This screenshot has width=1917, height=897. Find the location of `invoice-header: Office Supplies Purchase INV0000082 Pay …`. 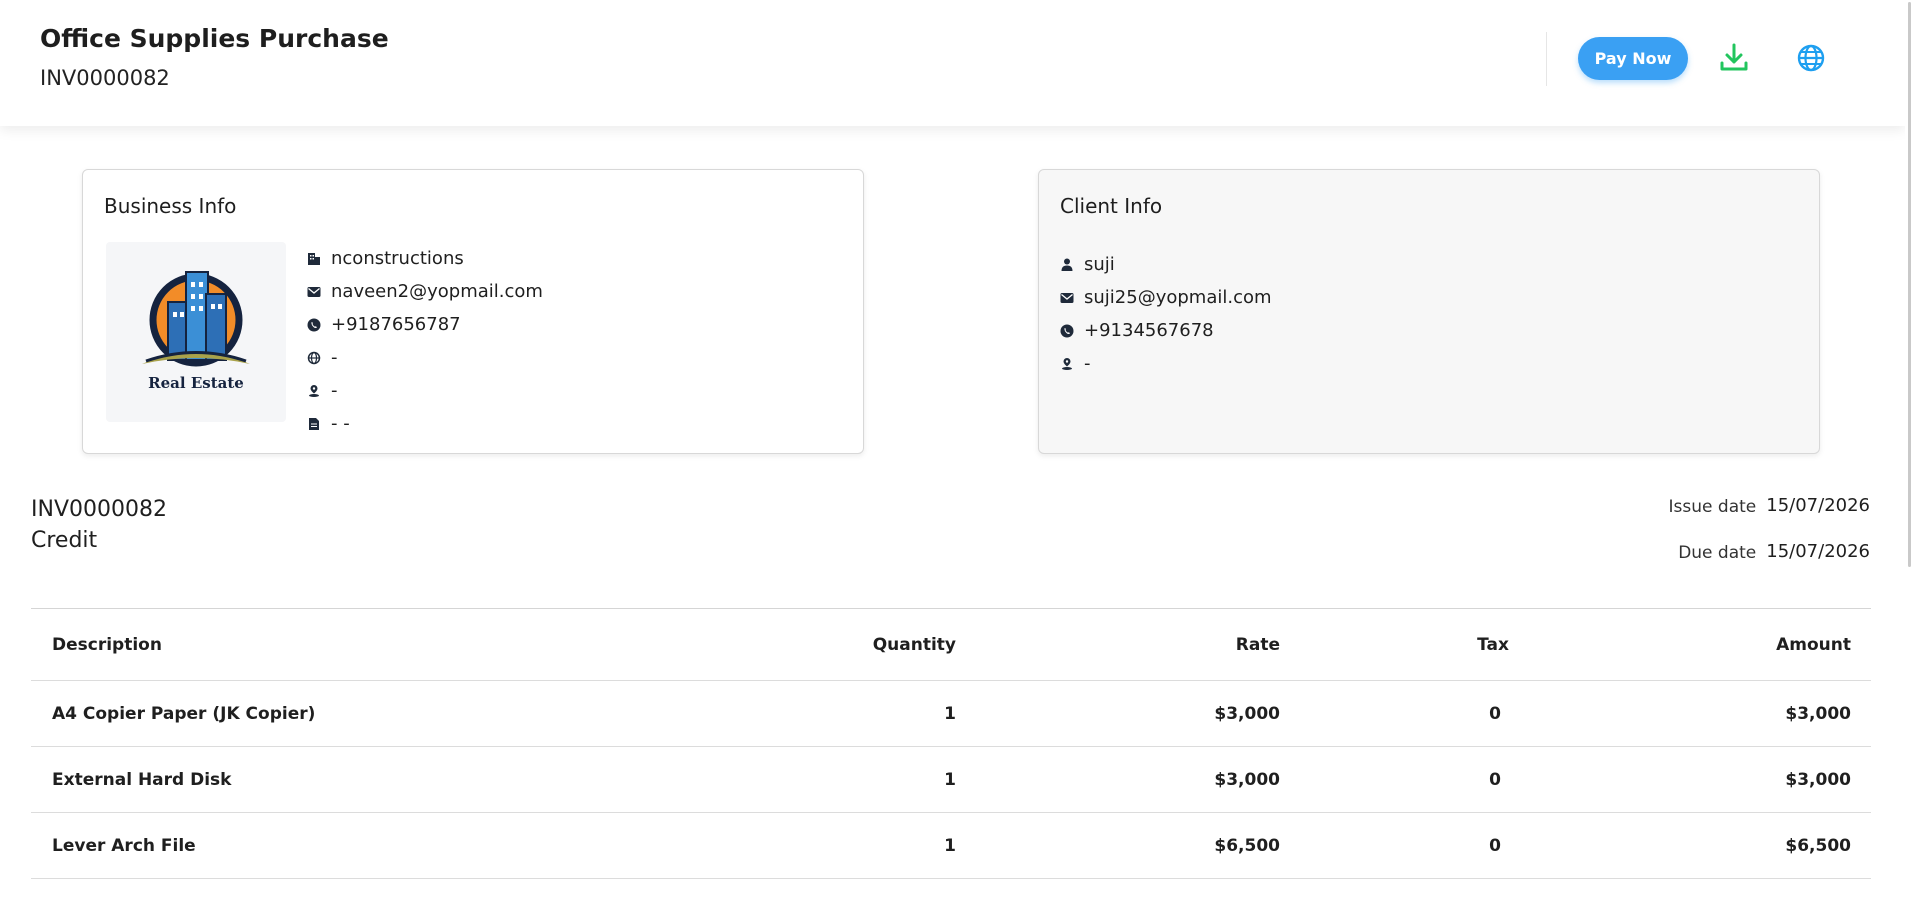

invoice-header: Office Supplies Purchase INV0000082 Pay … is located at coordinates (952, 63).